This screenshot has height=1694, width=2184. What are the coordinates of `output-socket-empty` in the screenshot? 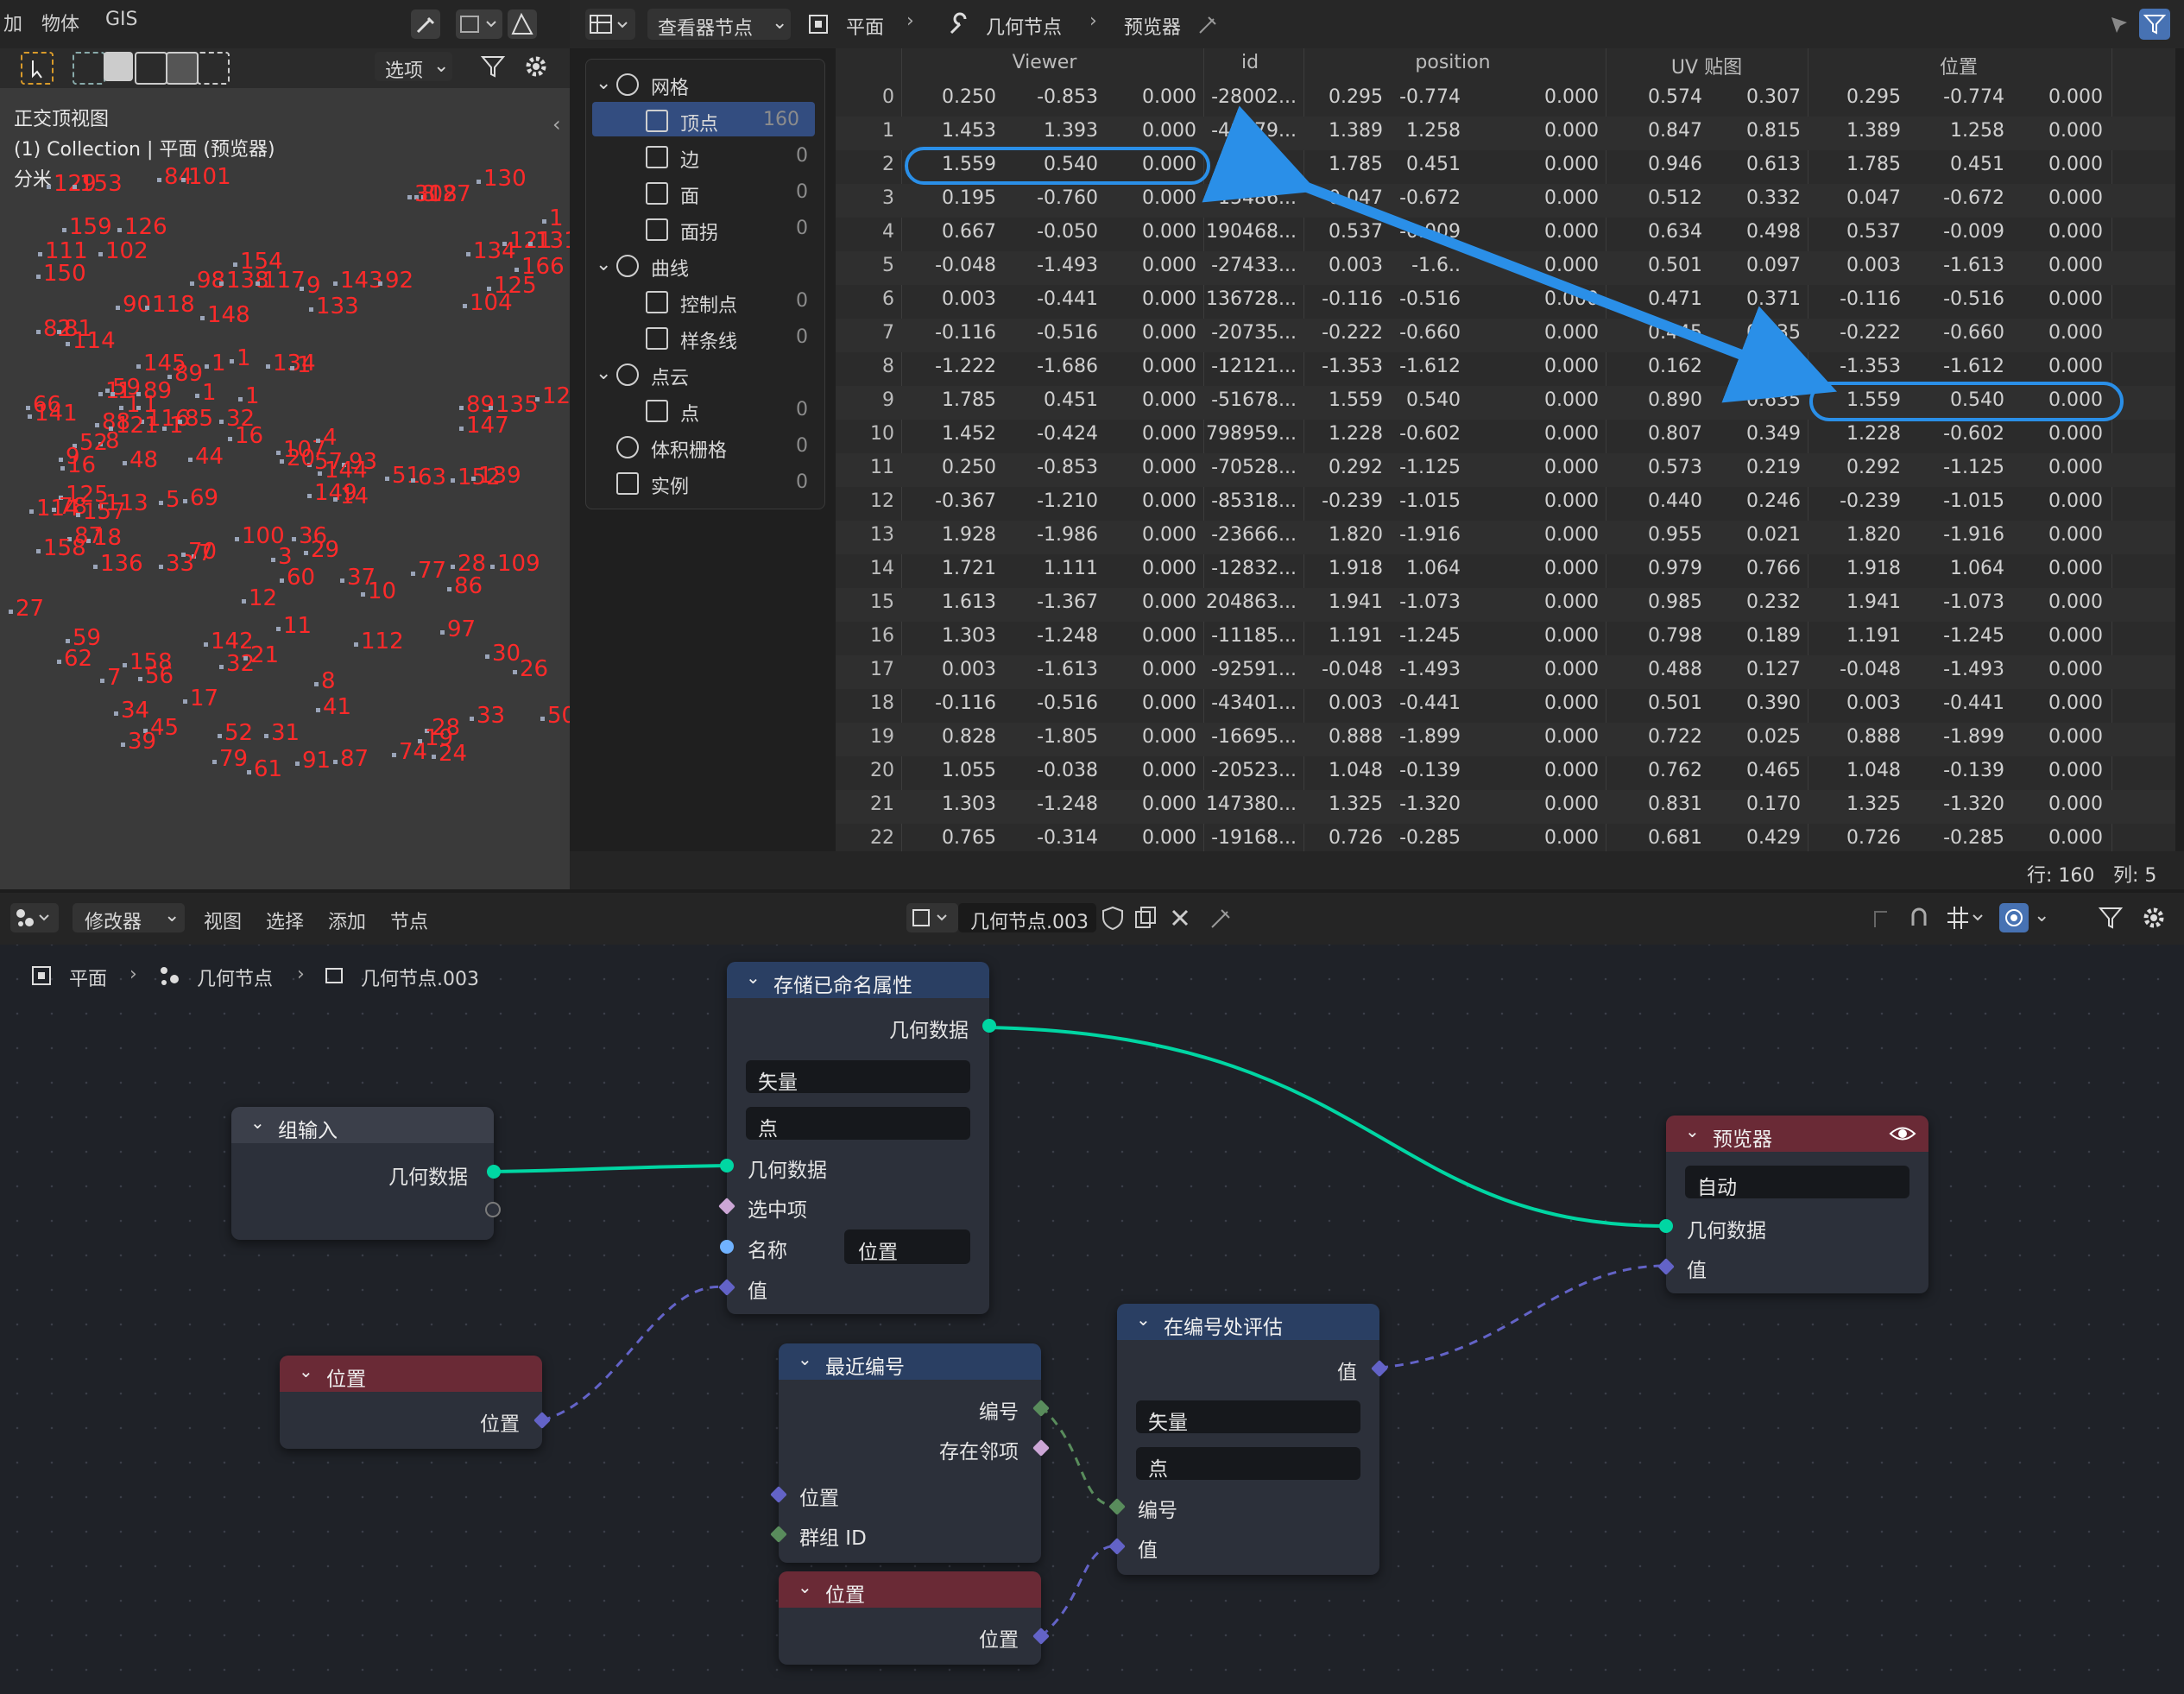 It's located at (493, 1209).